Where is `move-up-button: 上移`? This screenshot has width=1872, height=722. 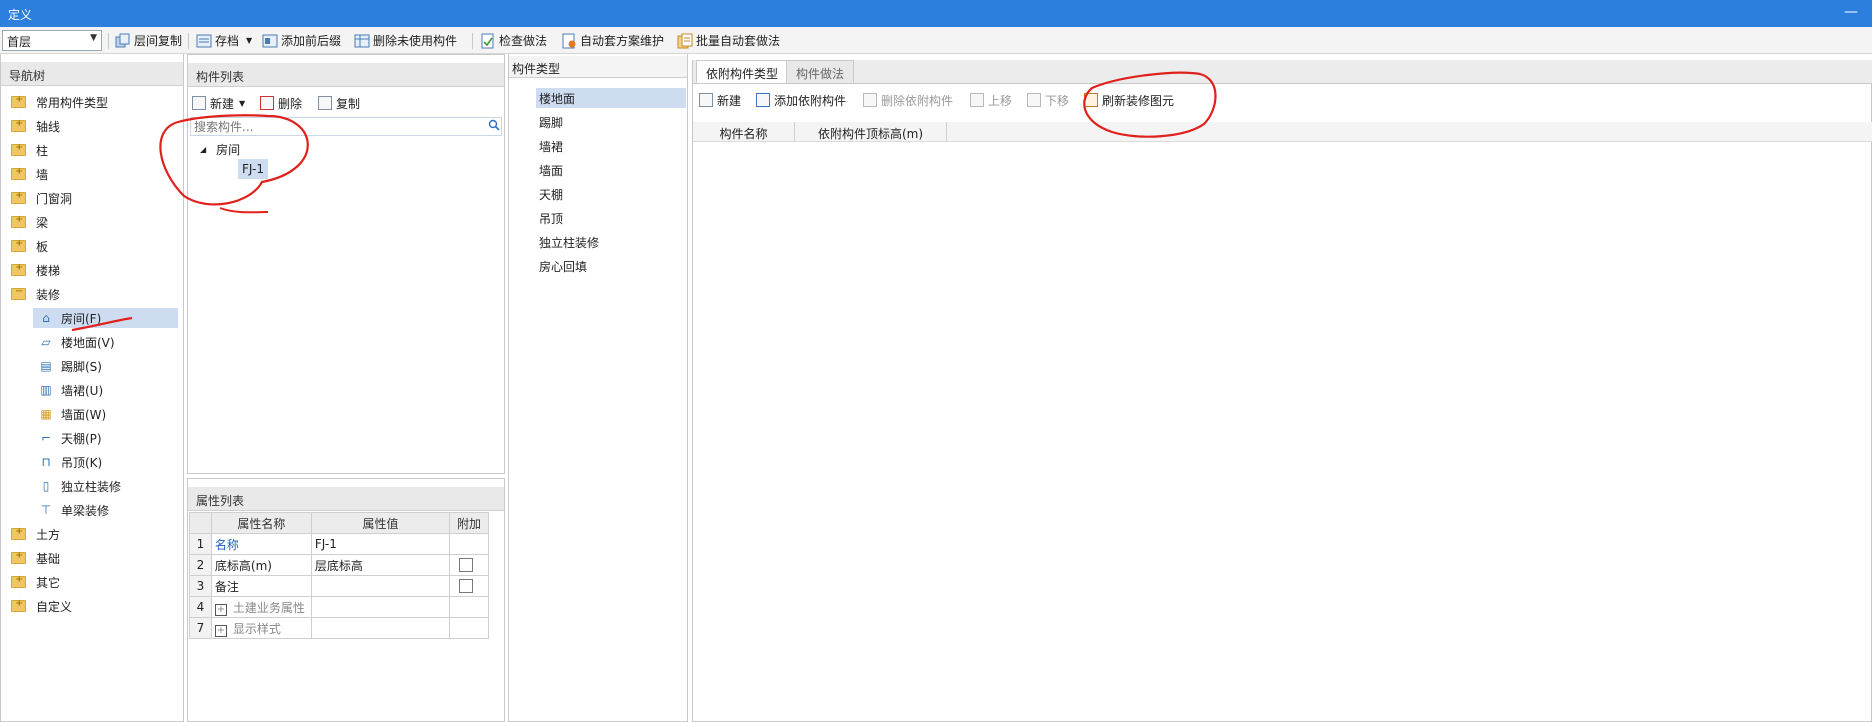 move-up-button: 上移 is located at coordinates (991, 100).